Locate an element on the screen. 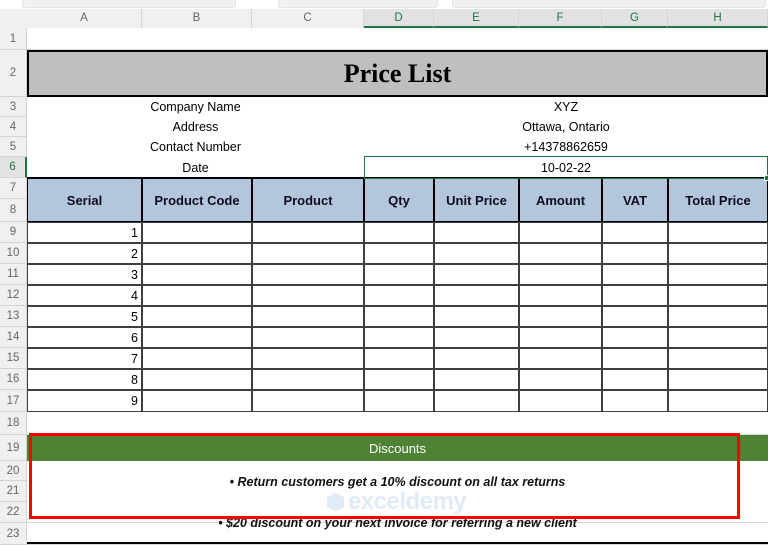 This screenshot has width=768, height=545. info-label-address: Address is located at coordinates (195, 127).